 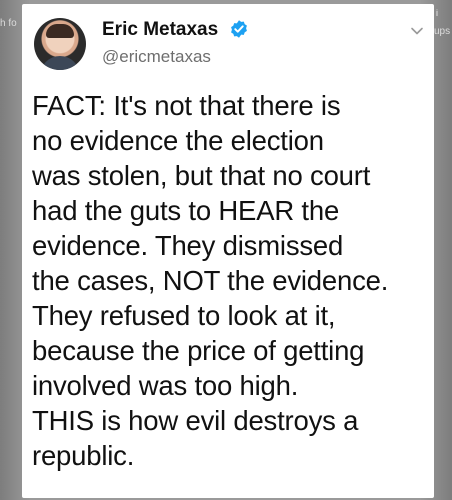 I want to click on author-name: Eric Metaxas, so click(x=160, y=30).